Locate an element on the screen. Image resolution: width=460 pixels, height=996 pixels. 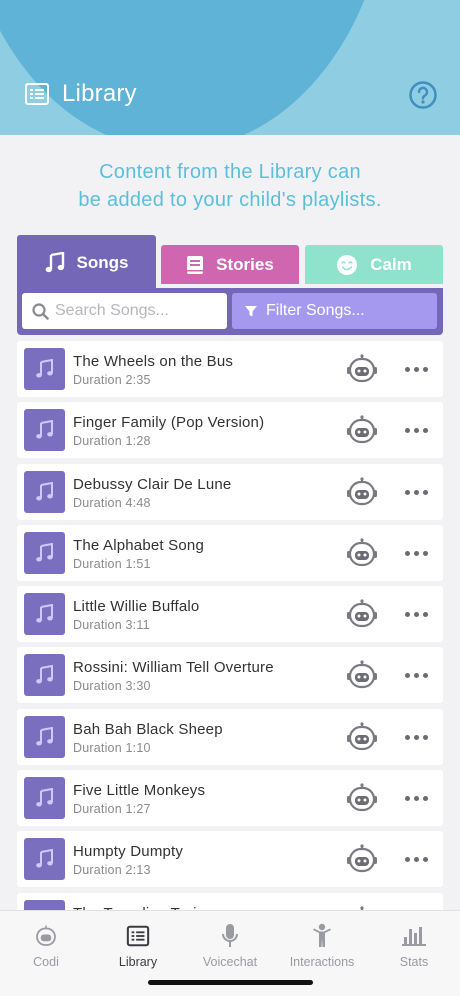
list-item: Five Little Monkeys Duration 1:27 is located at coordinates (230, 798).